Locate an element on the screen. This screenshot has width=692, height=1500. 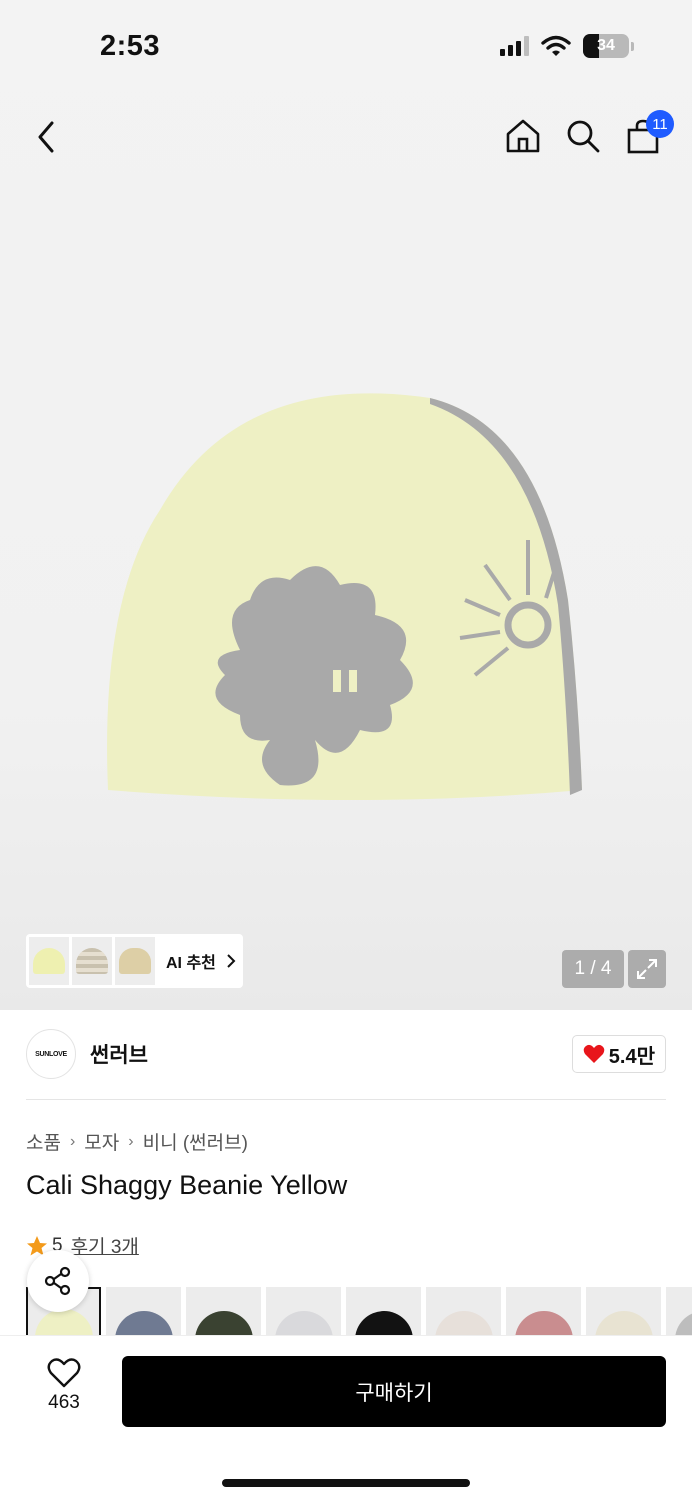
status-icons: 34 is located at coordinates (567, 46).